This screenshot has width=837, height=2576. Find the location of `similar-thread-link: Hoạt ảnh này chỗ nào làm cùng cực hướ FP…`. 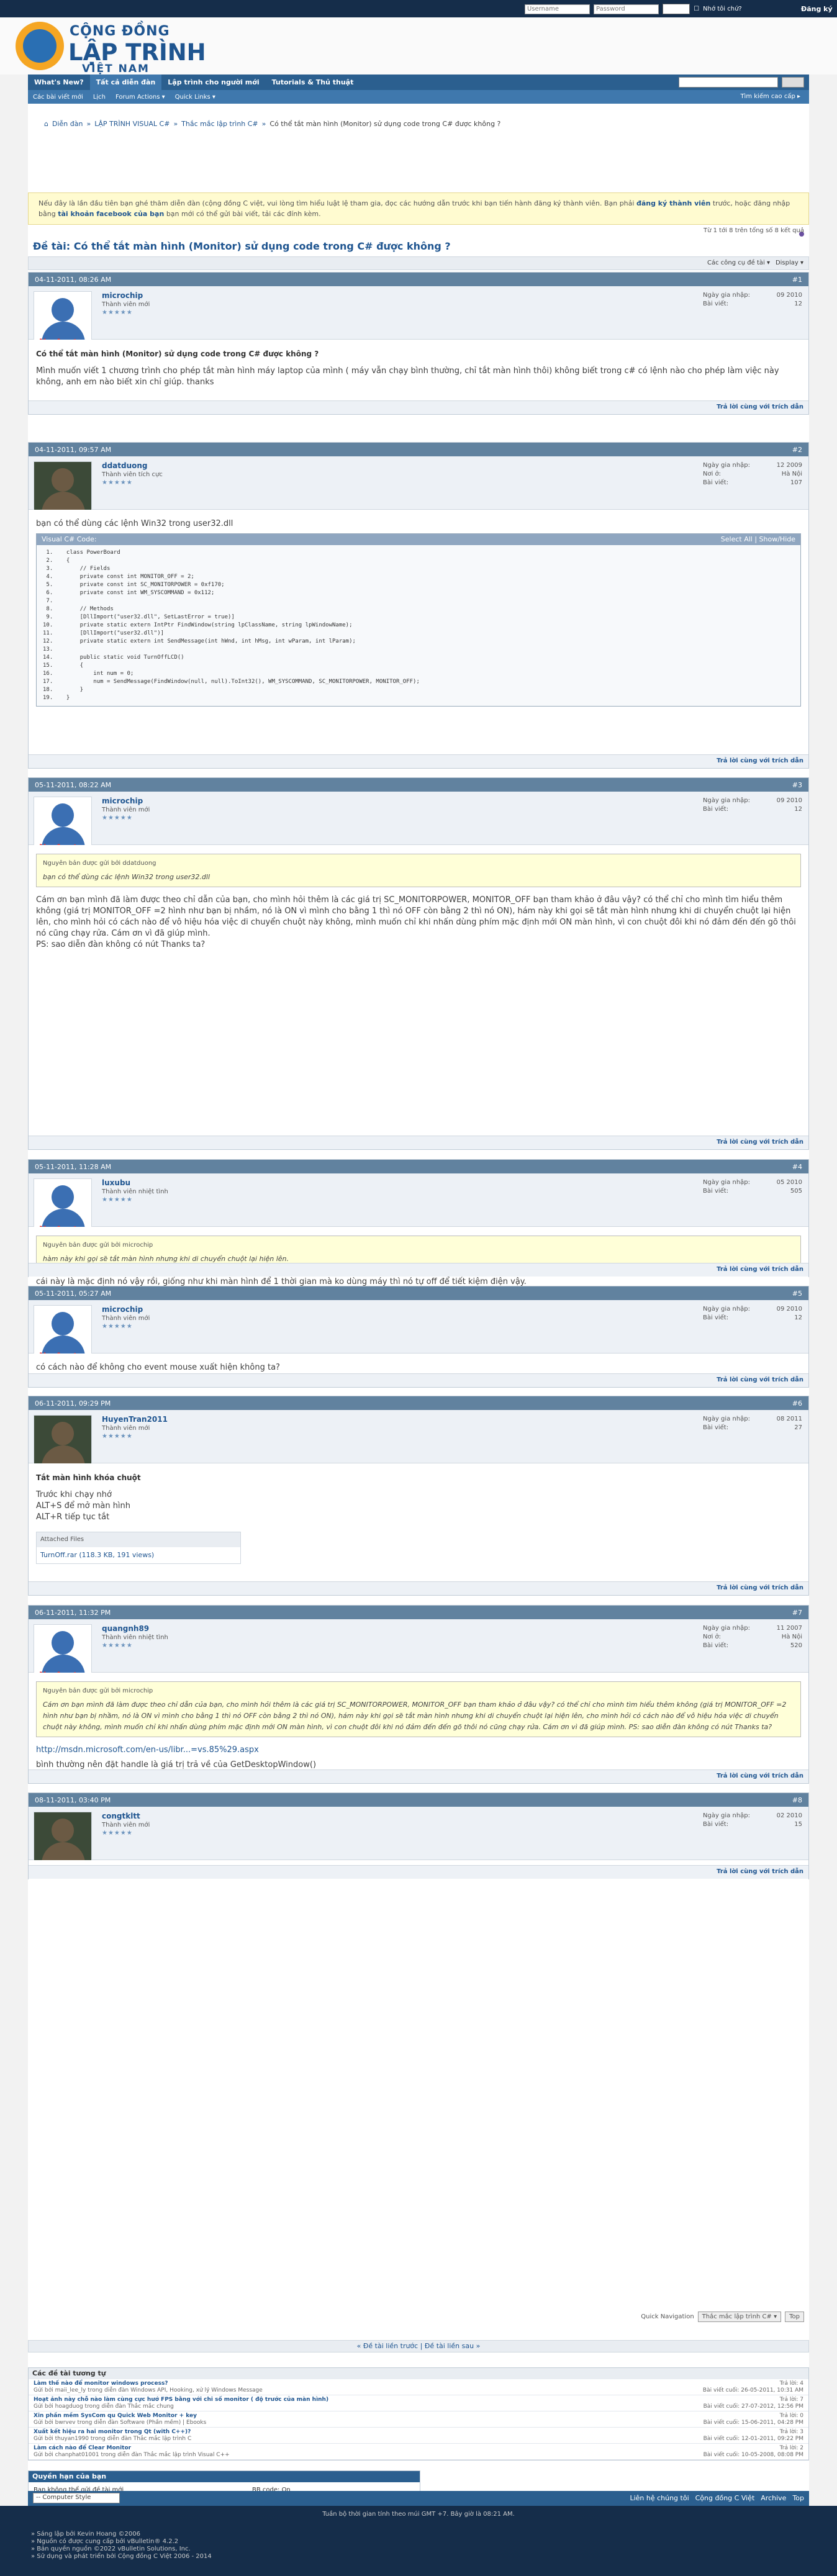

similar-thread-link: Hoạt ảnh này chỗ nào làm cùng cực hướ FP… is located at coordinates (181, 2400).